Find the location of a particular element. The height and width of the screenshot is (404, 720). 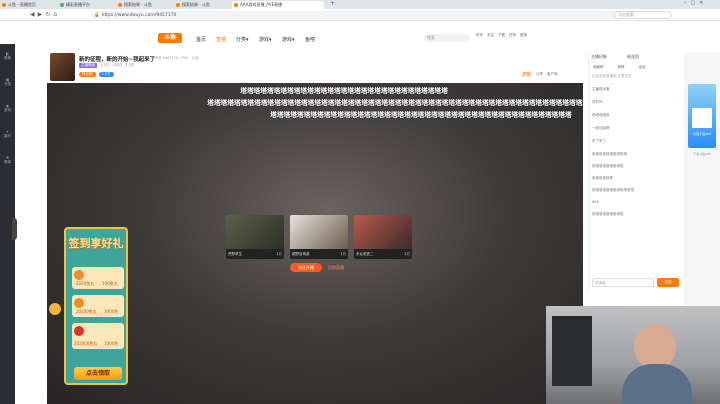

danmu-line: 塔塔塔塔塔塔塔塔塔塔塔塔塔塔塔塔塔塔塔塔塔塔塔塔塔塔塔塔塔塔塔 is located at coordinates (344, 91).